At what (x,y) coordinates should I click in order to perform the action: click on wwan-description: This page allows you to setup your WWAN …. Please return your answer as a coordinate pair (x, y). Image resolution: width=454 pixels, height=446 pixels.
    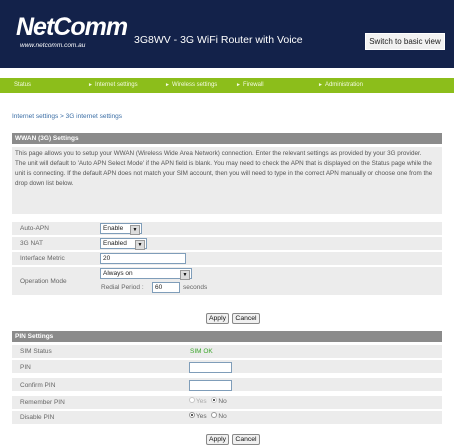
    Looking at the image, I should click on (227, 180).